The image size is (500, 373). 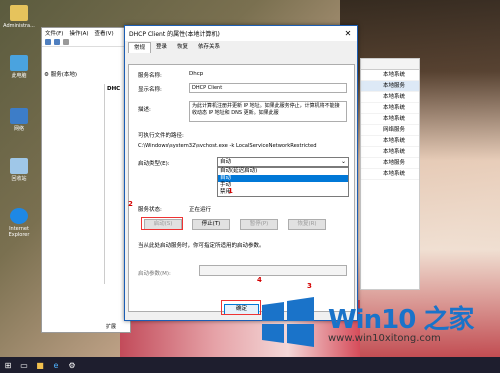 I want to click on watermark: Win10 之家 www.win10xitong.com, so click(x=378, y=325).